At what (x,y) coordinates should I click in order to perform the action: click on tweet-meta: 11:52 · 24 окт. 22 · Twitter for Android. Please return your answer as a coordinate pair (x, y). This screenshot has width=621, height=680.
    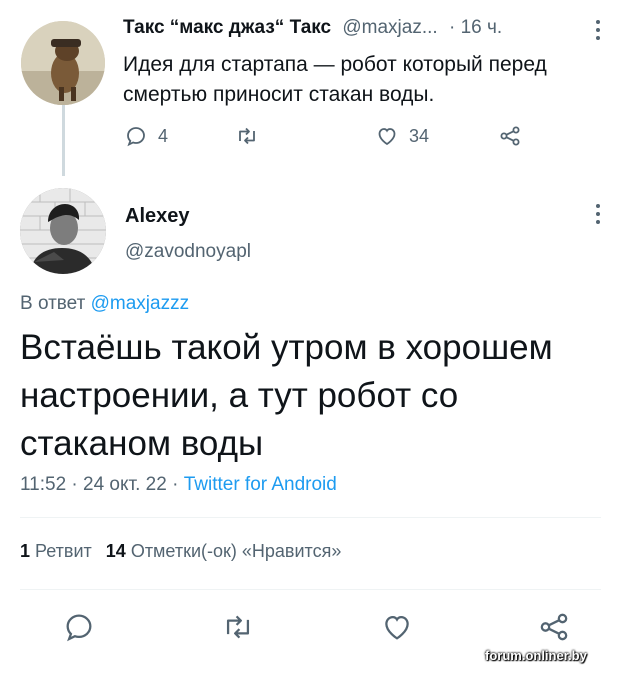
    Looking at the image, I should click on (178, 485).